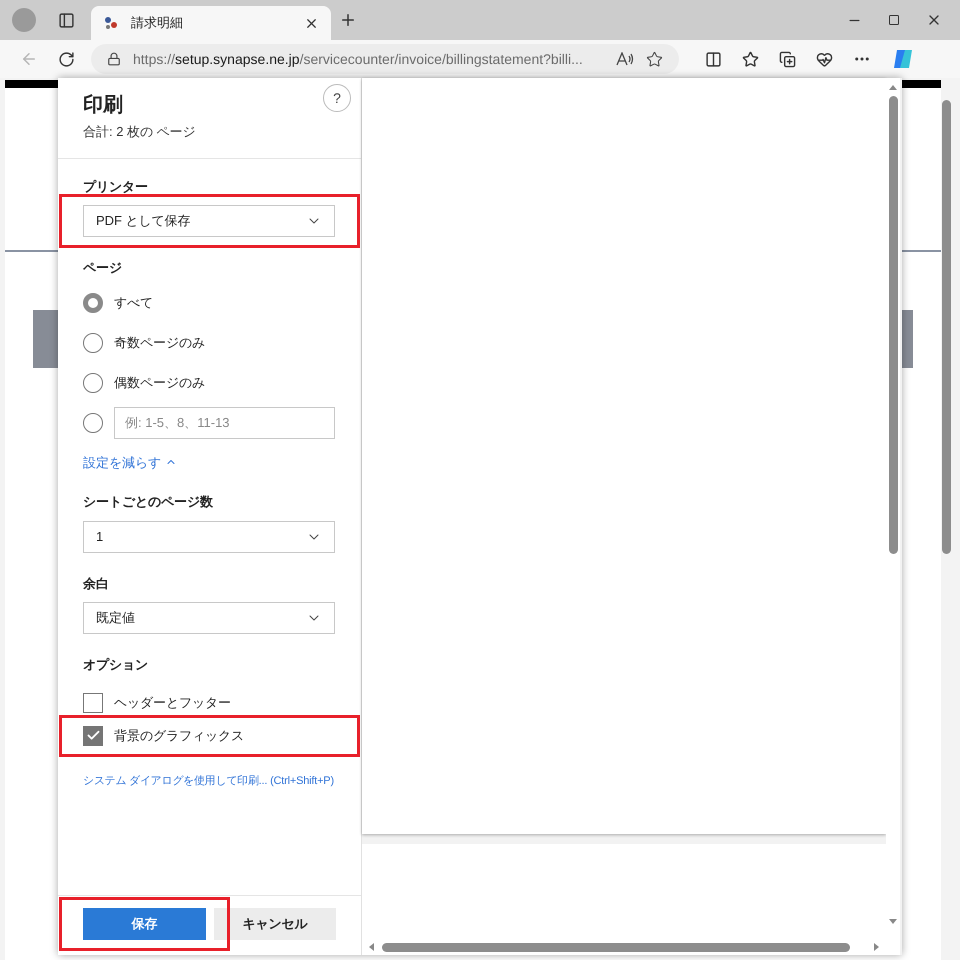 The width and height of the screenshot is (960, 960). I want to click on printer-dropdown: PDF として保存, so click(209, 221).